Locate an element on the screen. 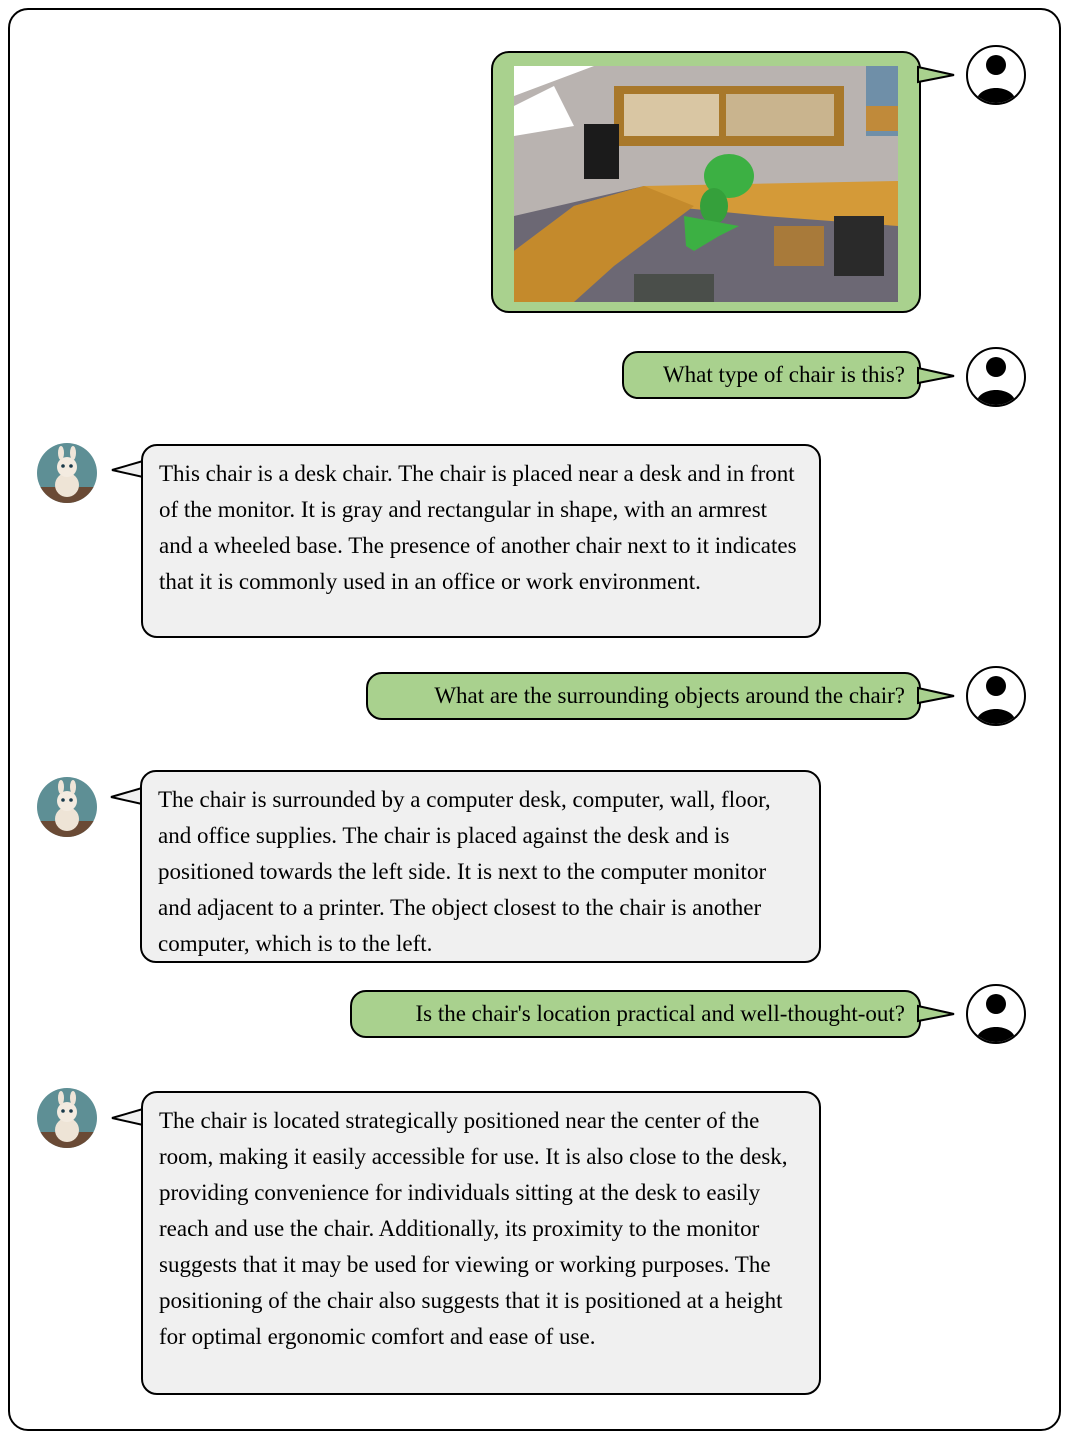 Image resolution: width=1067 pixels, height=1439 pixels. user-message: What type of chair is this? is located at coordinates (771, 375).